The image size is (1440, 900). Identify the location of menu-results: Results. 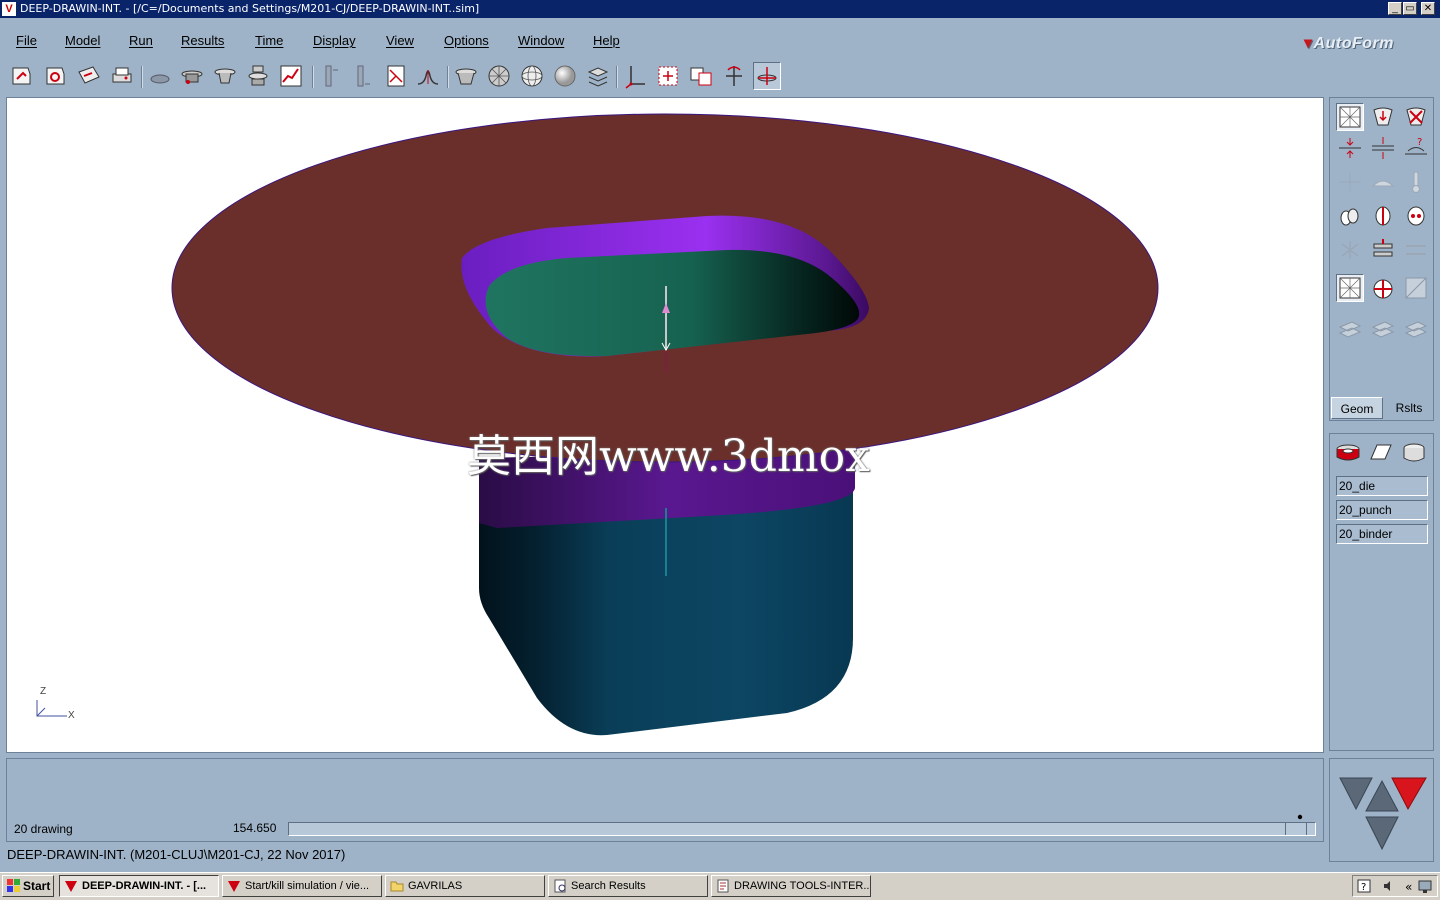
(202, 40).